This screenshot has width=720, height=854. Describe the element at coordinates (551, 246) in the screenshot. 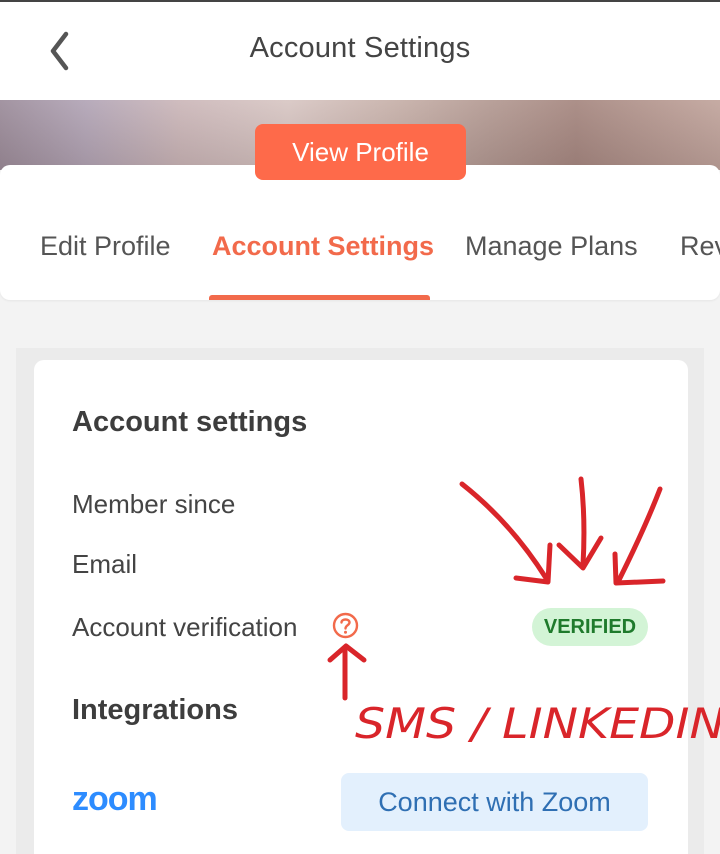

I see `tab-manage-plans: Manage Plans` at that location.